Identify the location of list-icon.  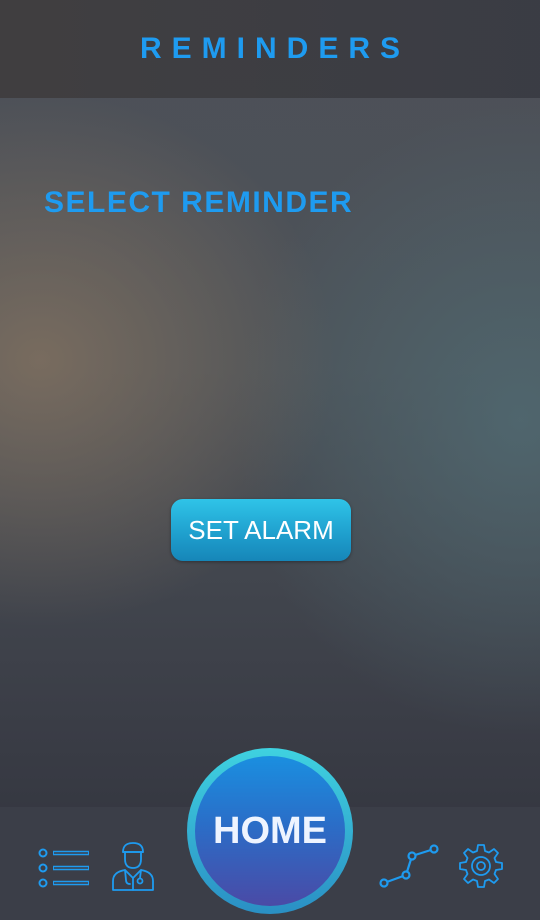
(64, 868).